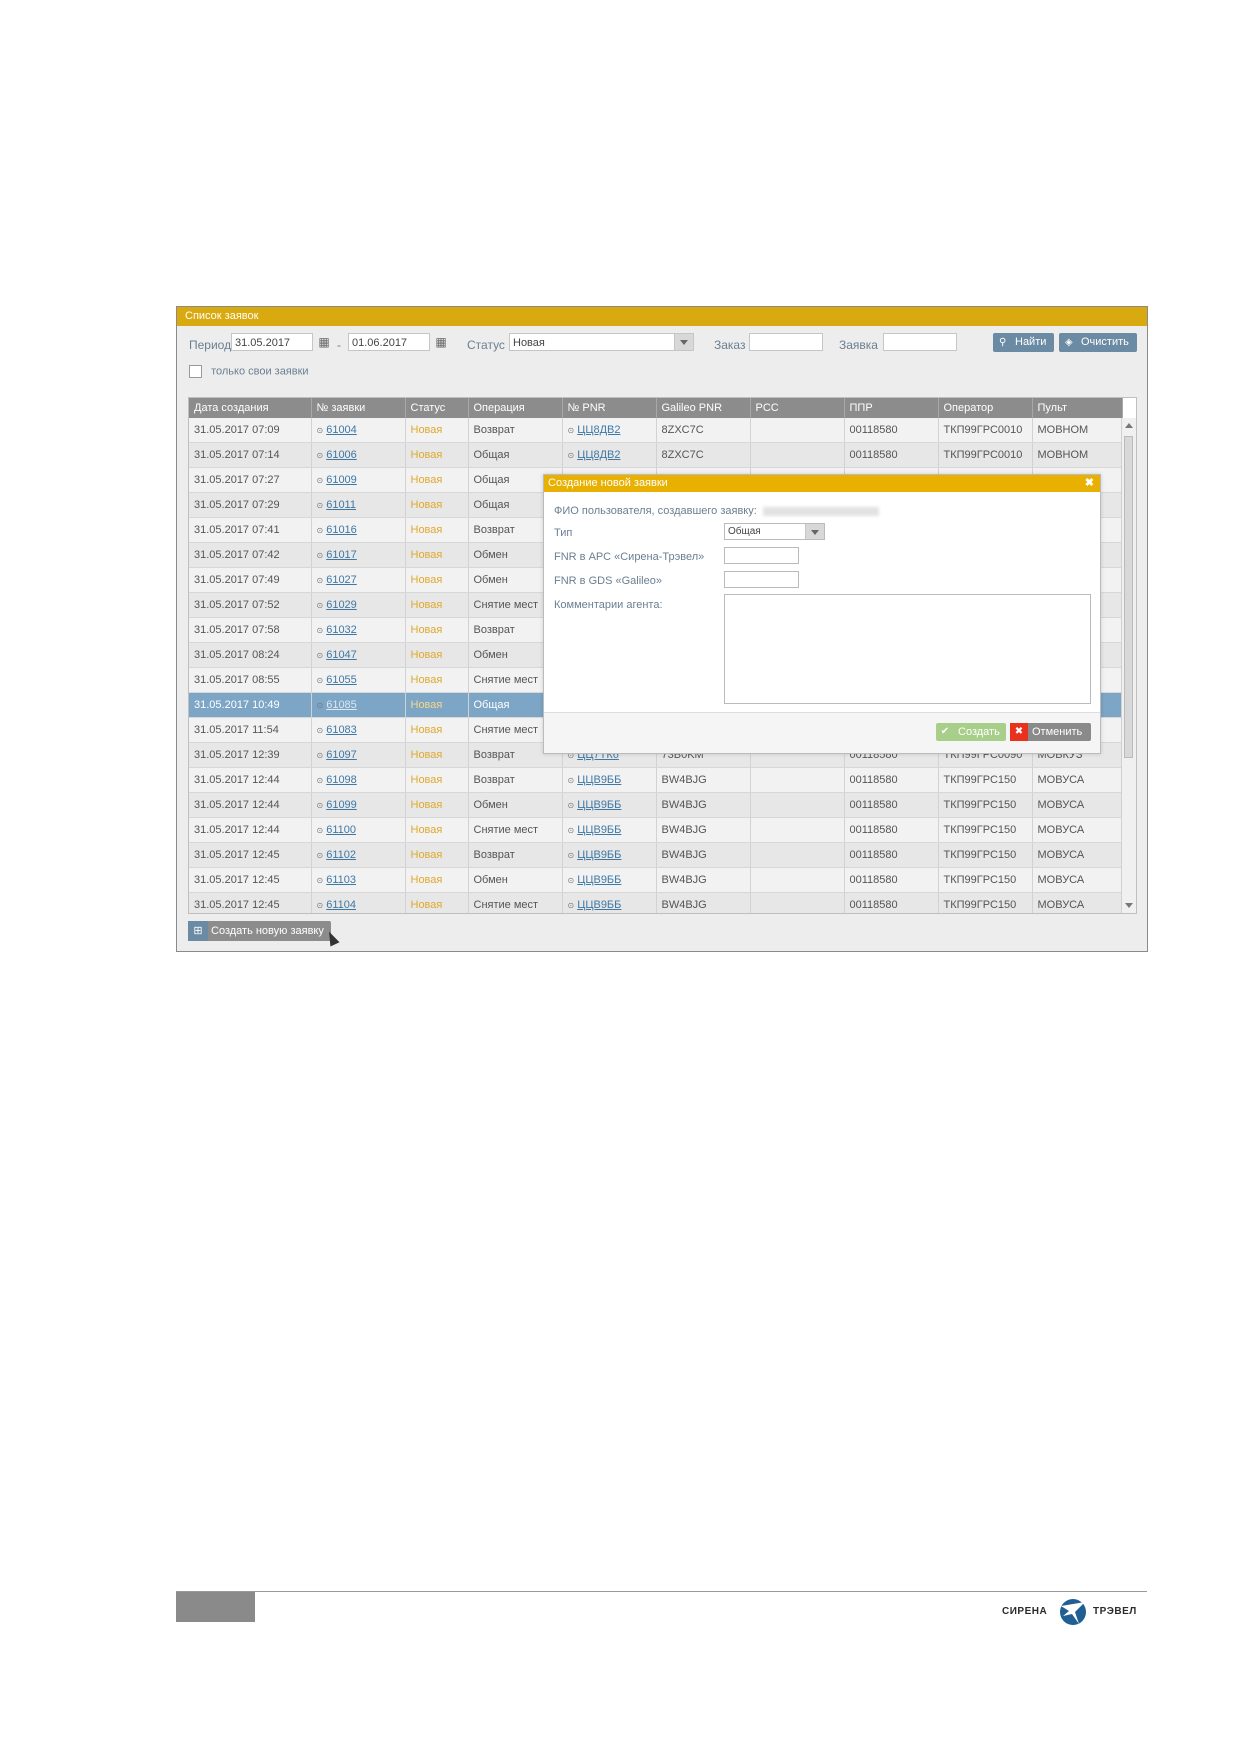  Describe the element at coordinates (1129, 905) in the screenshot. I see `scroll-down-icon` at that location.